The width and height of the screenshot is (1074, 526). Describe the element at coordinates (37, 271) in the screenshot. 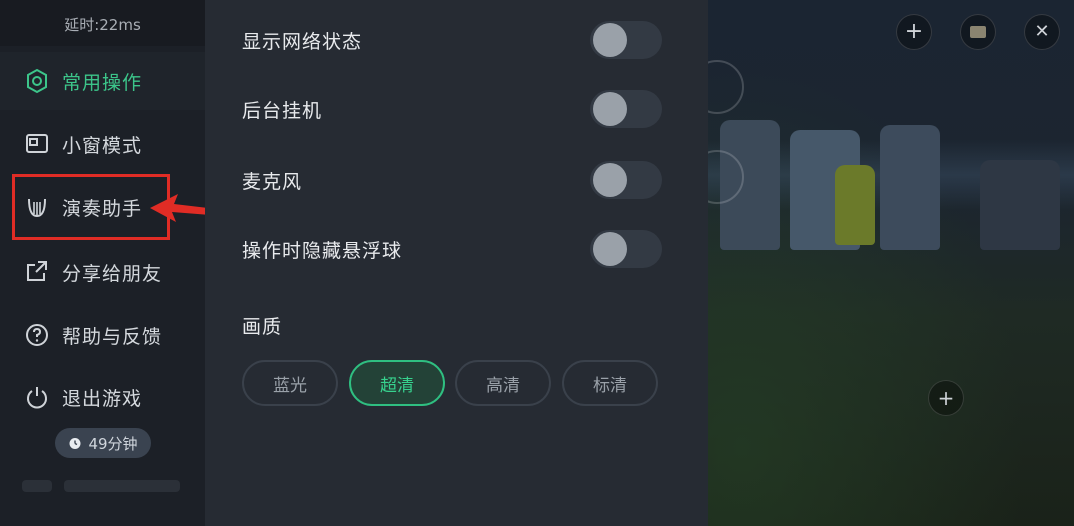

I see `share-icon` at that location.